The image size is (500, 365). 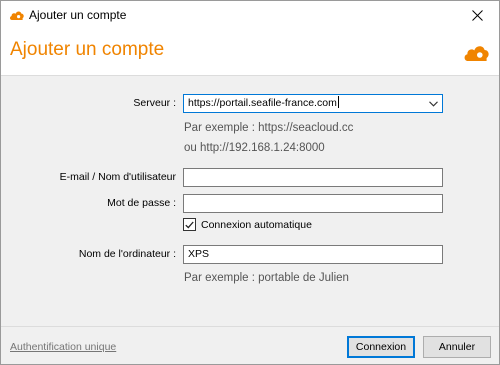 What do you see at coordinates (269, 128) in the screenshot?
I see `server-hint-example: Par exemple : https://seacloud.cc` at bounding box center [269, 128].